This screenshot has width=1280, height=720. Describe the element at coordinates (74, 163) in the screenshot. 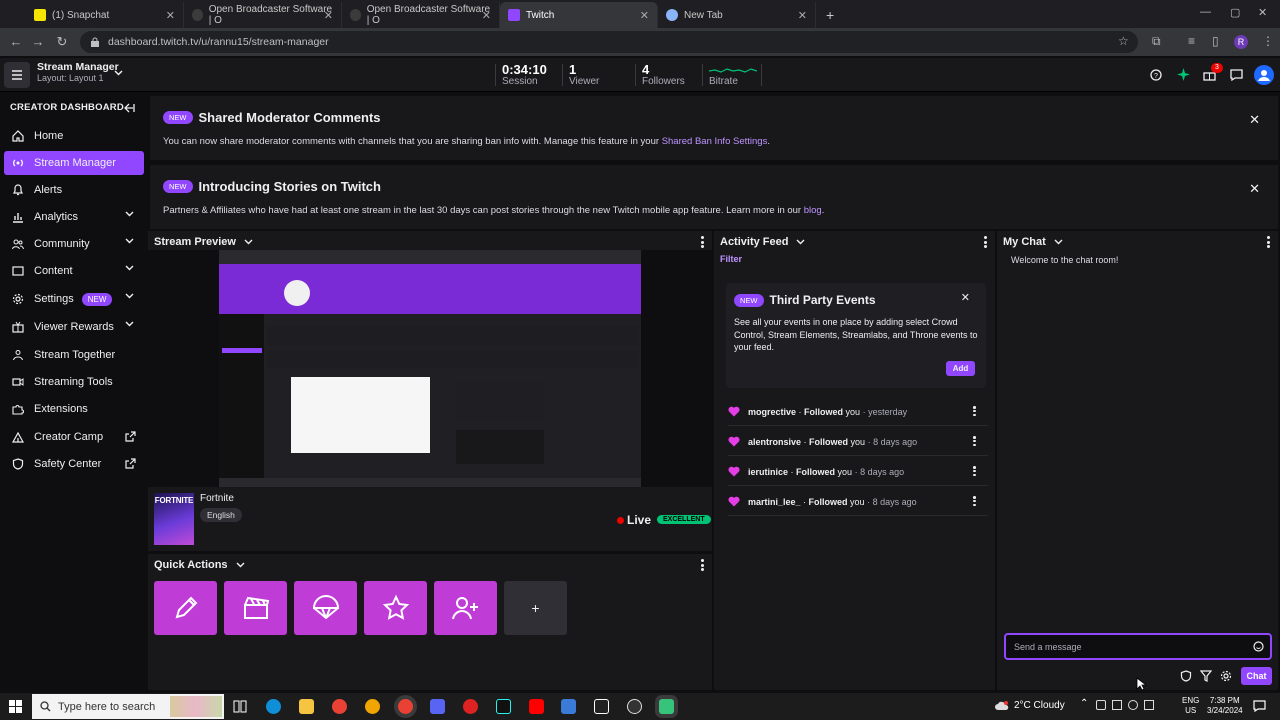

I see `sidebar-item-stream-manager: Stream Manager` at that location.